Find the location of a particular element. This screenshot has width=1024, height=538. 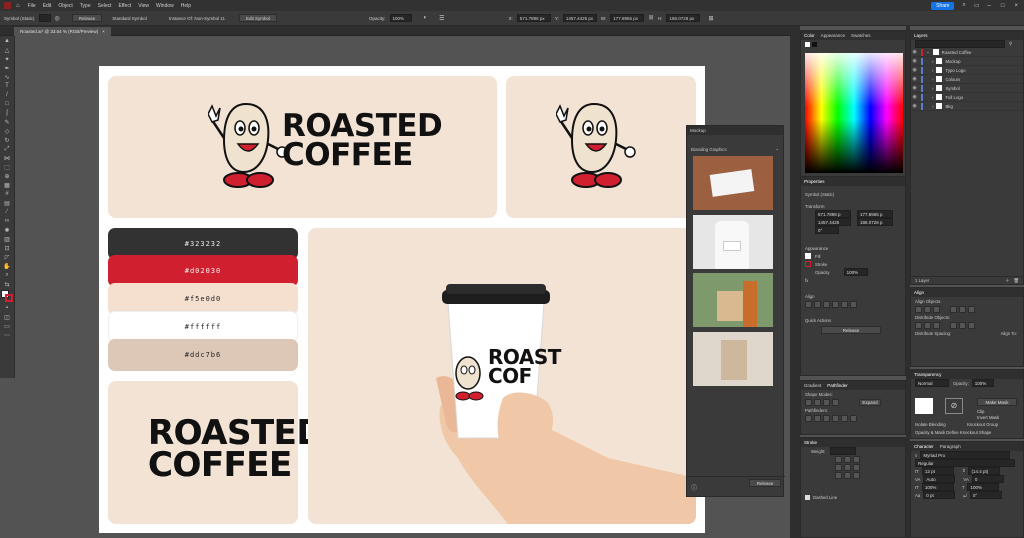

trim-icon is located at coordinates (817, 418).